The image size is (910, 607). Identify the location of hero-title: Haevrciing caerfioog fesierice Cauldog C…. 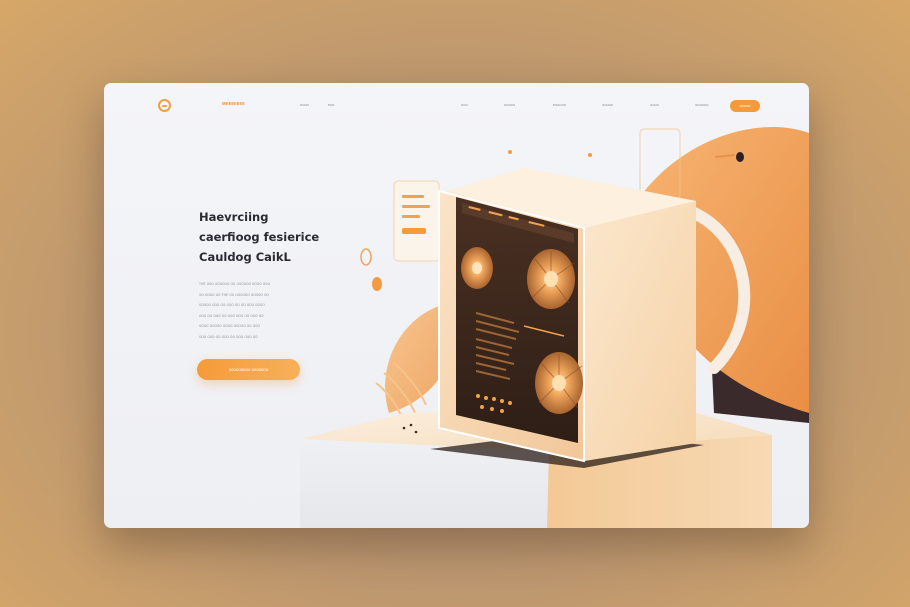
(269, 237).